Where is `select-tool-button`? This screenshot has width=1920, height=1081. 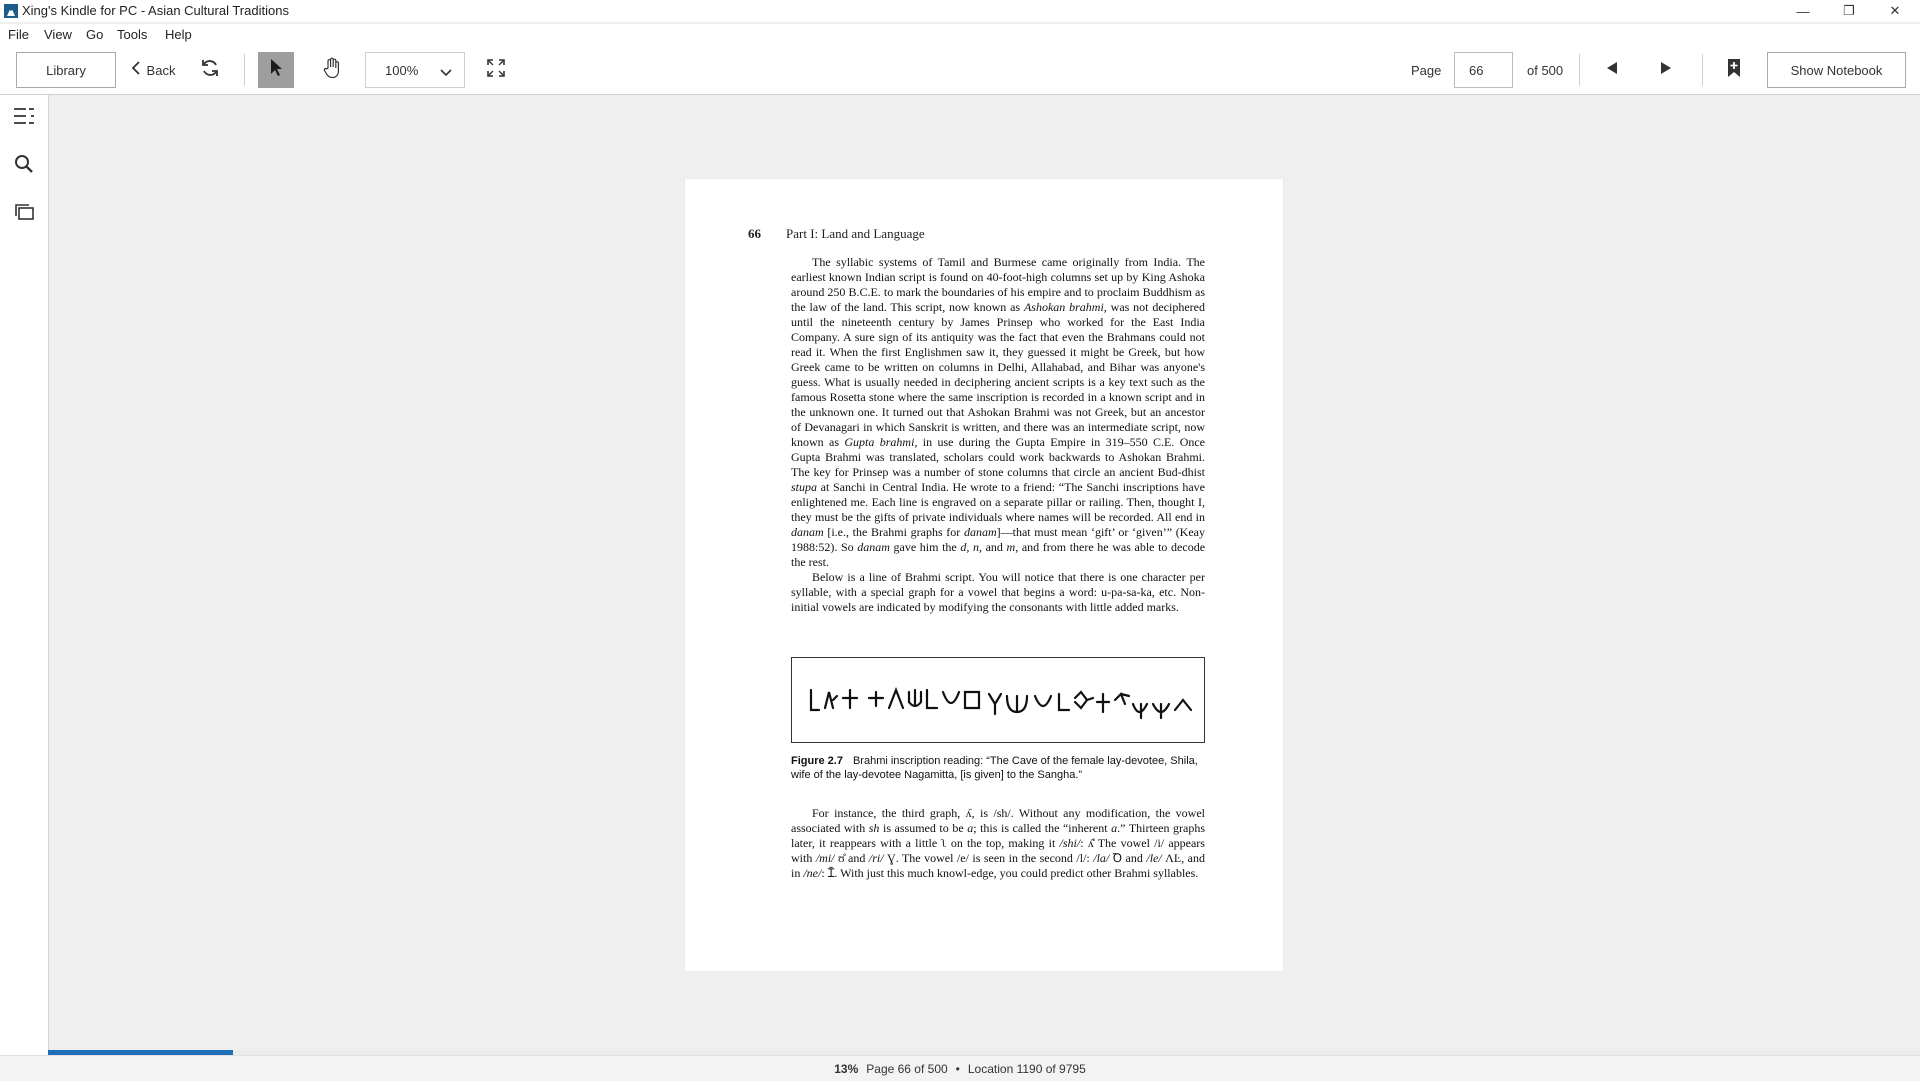 select-tool-button is located at coordinates (276, 70).